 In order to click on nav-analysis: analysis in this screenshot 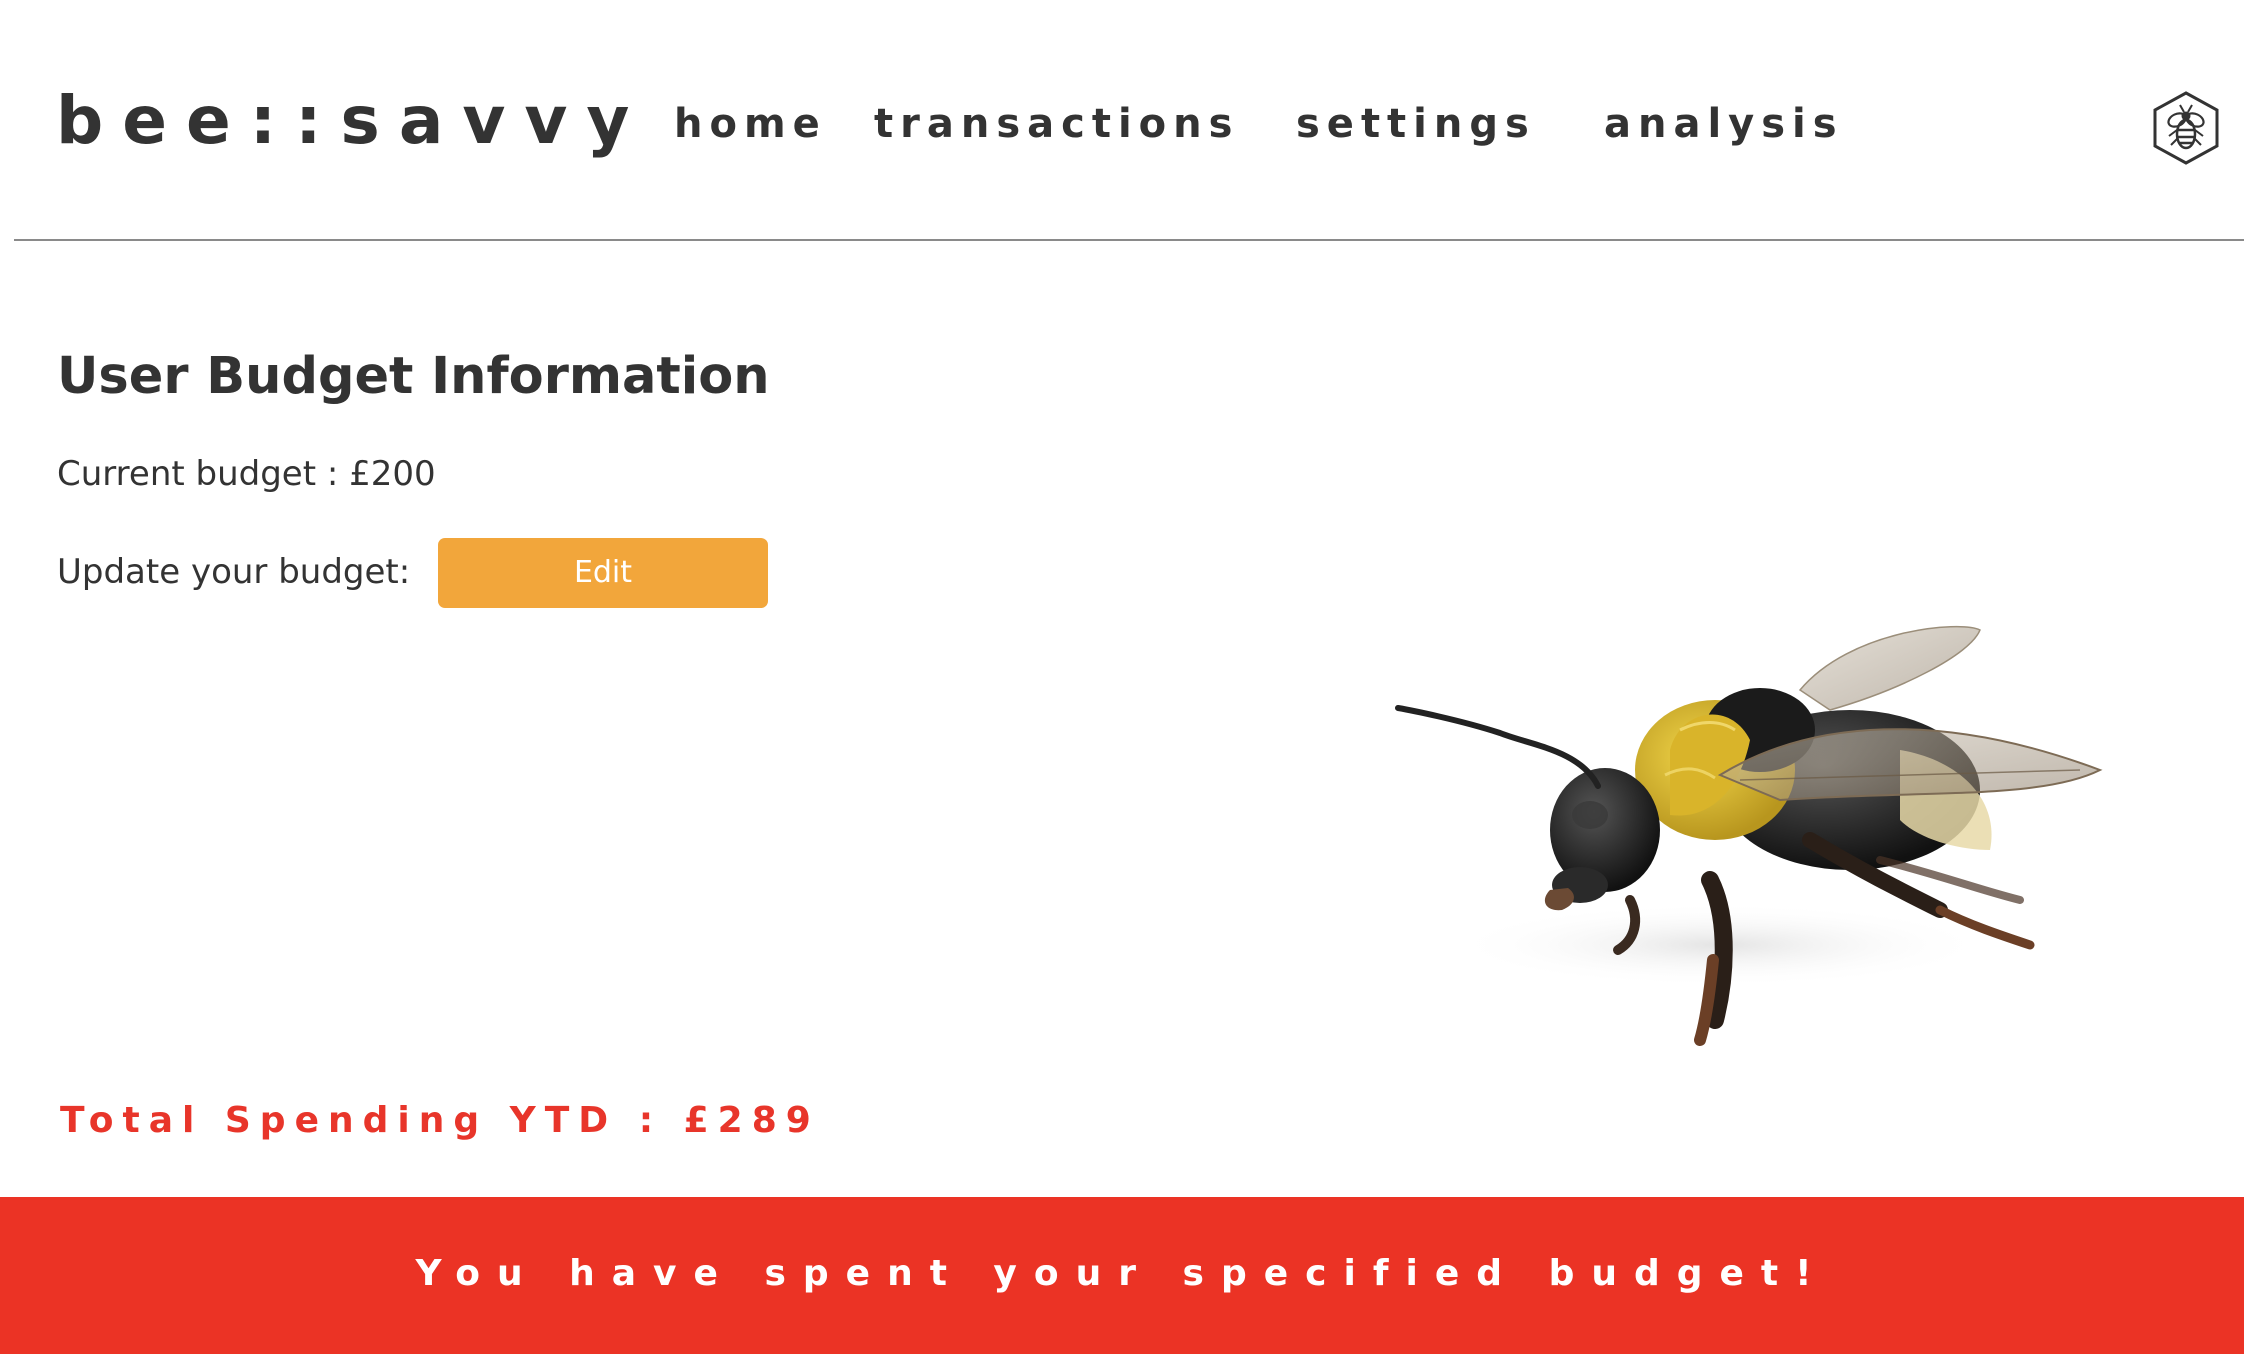, I will do `click(1724, 124)`.